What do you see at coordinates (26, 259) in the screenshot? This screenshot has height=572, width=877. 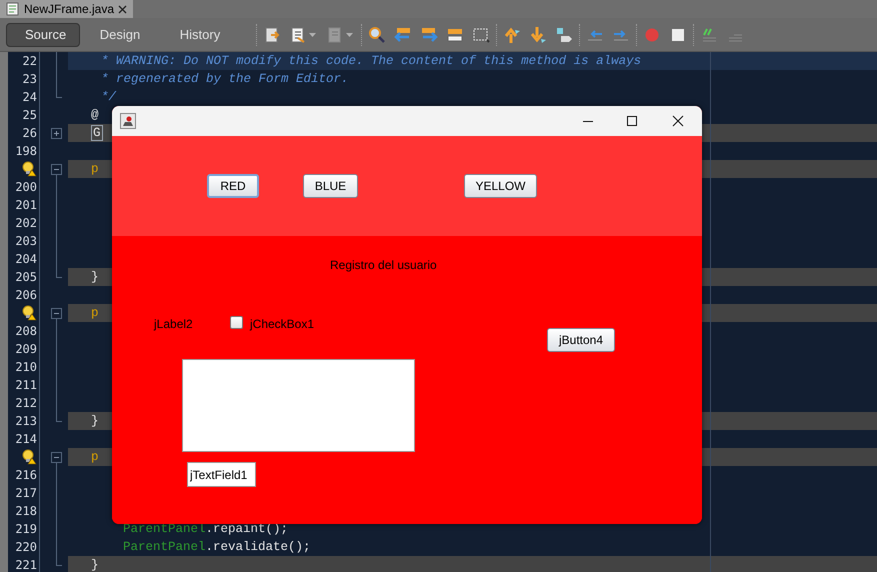 I see `line-number: 204` at bounding box center [26, 259].